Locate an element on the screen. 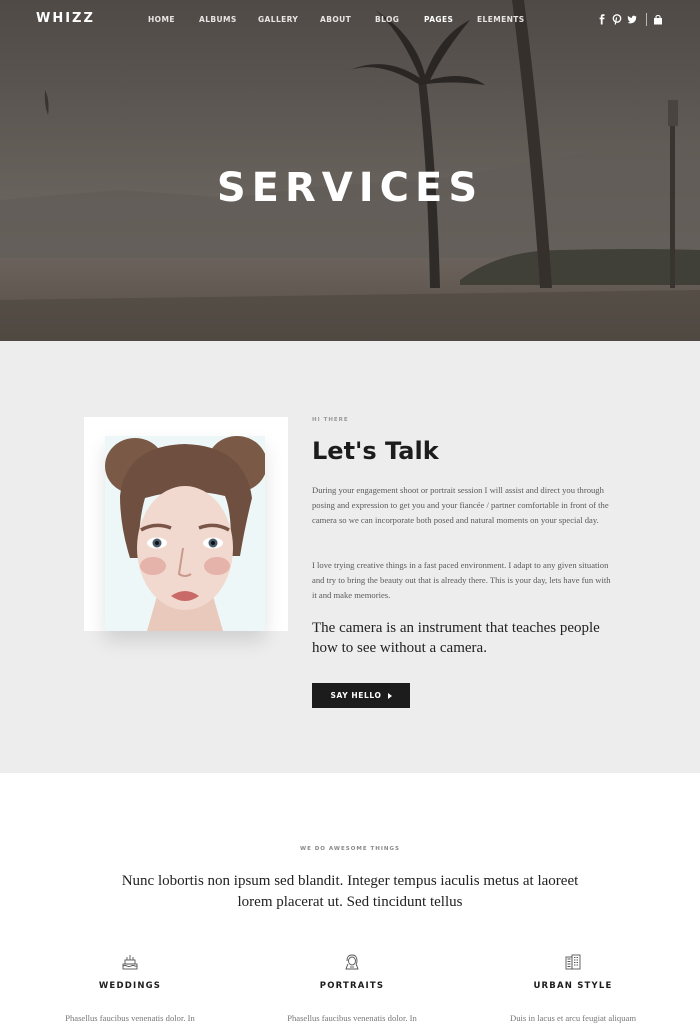  shopping-bag-icon is located at coordinates (658, 19).